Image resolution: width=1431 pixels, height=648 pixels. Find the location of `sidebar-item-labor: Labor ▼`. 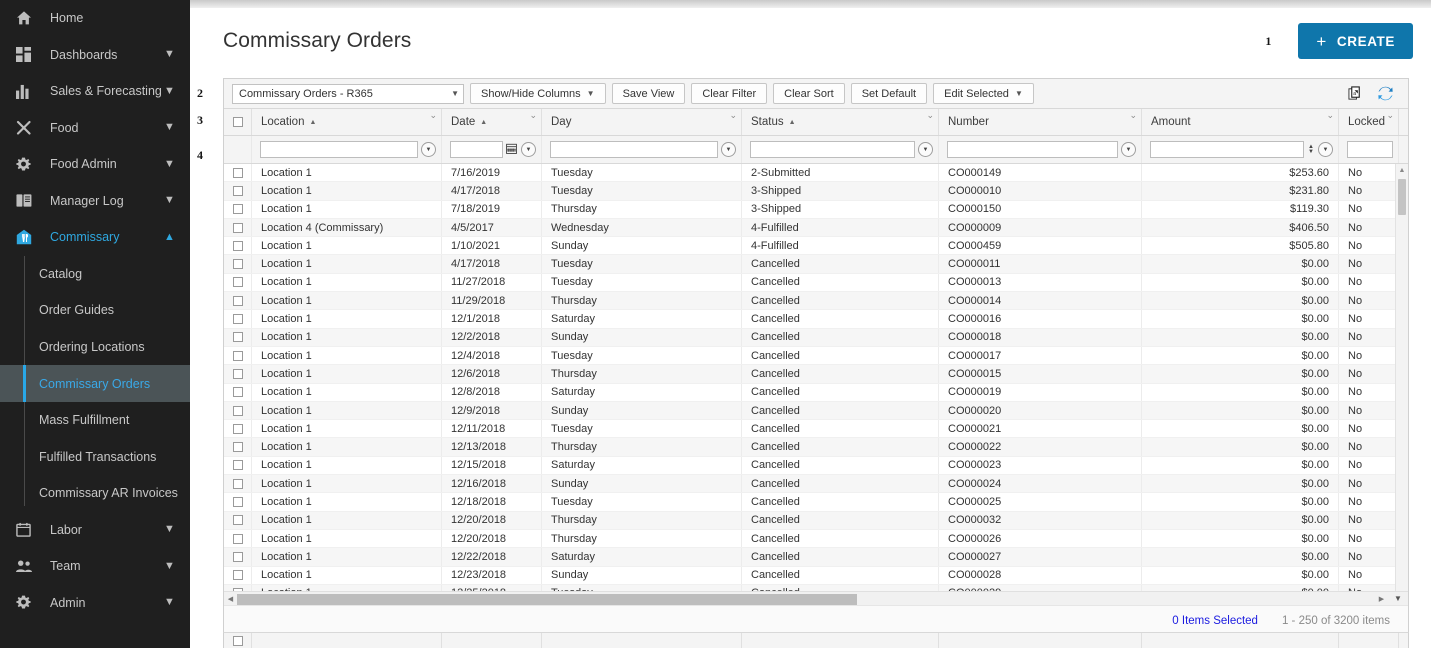

sidebar-item-labor: Labor ▼ is located at coordinates (95, 530).